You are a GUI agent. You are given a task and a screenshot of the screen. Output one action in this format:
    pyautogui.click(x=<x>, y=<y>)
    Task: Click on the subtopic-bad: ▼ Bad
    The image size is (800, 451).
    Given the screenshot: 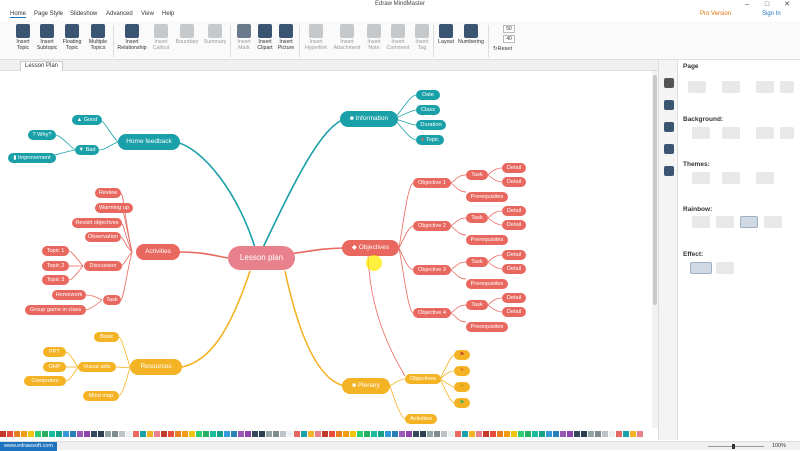 What is the action you would take?
    pyautogui.click(x=87, y=150)
    